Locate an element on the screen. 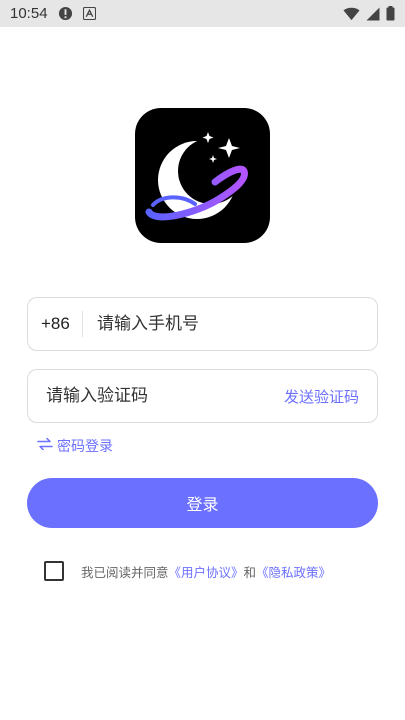  app-logo is located at coordinates (202, 175).